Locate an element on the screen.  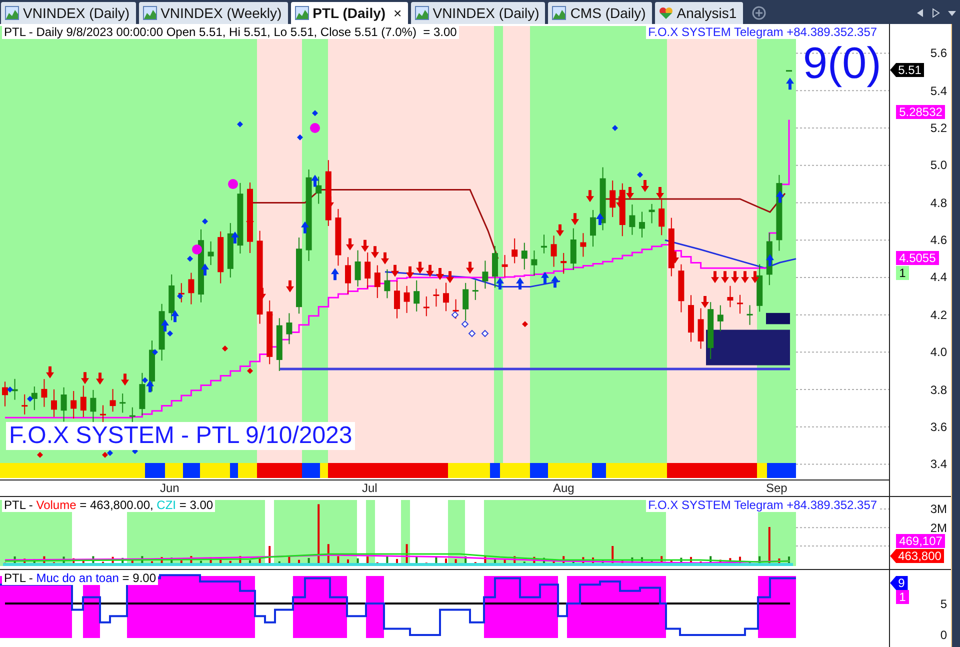
axis-label: 0 is located at coordinates (943, 635).